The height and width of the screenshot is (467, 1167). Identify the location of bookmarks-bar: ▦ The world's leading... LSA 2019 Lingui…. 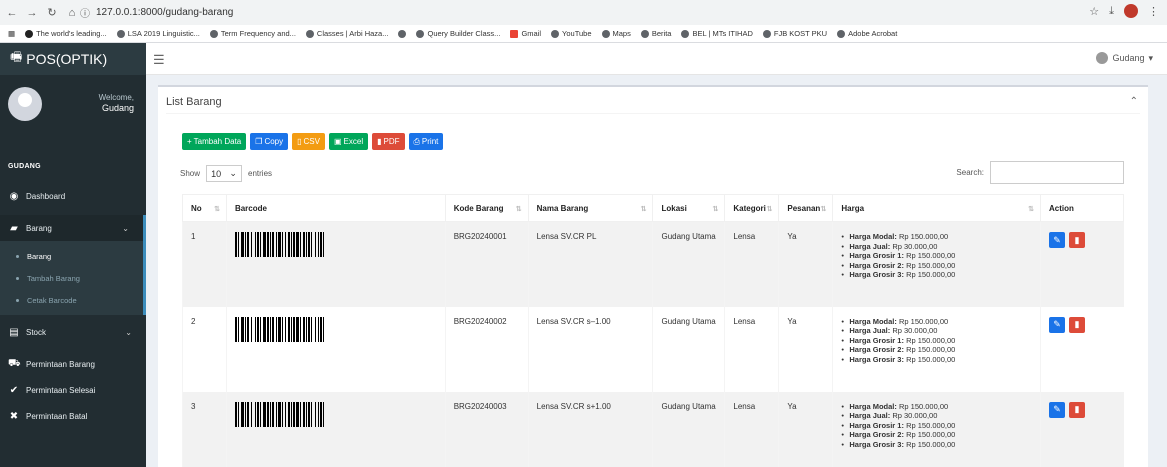
(583, 34).